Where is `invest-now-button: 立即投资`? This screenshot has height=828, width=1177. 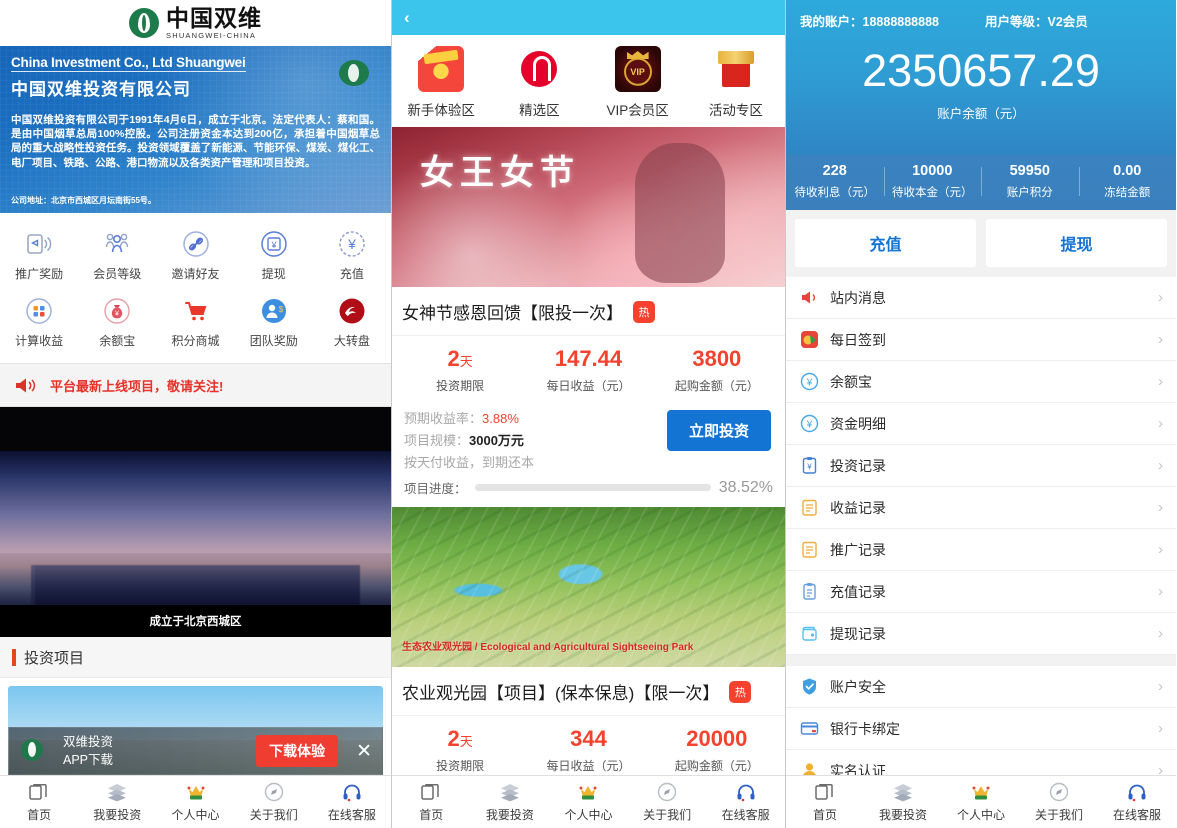 invest-now-button: 立即投资 is located at coordinates (718, 430).